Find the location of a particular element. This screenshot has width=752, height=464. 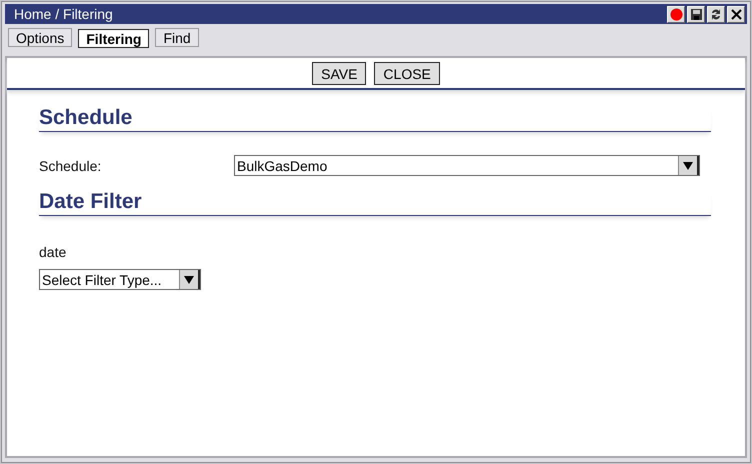

refresh-button is located at coordinates (716, 14).